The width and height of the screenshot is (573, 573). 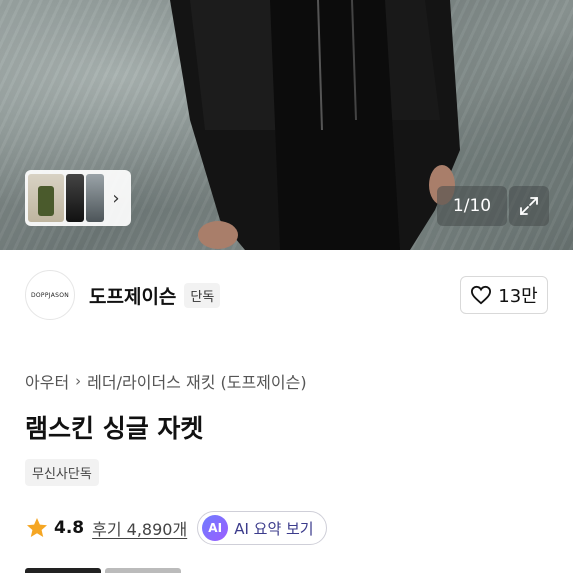 I want to click on expand-button, so click(x=529, y=206).